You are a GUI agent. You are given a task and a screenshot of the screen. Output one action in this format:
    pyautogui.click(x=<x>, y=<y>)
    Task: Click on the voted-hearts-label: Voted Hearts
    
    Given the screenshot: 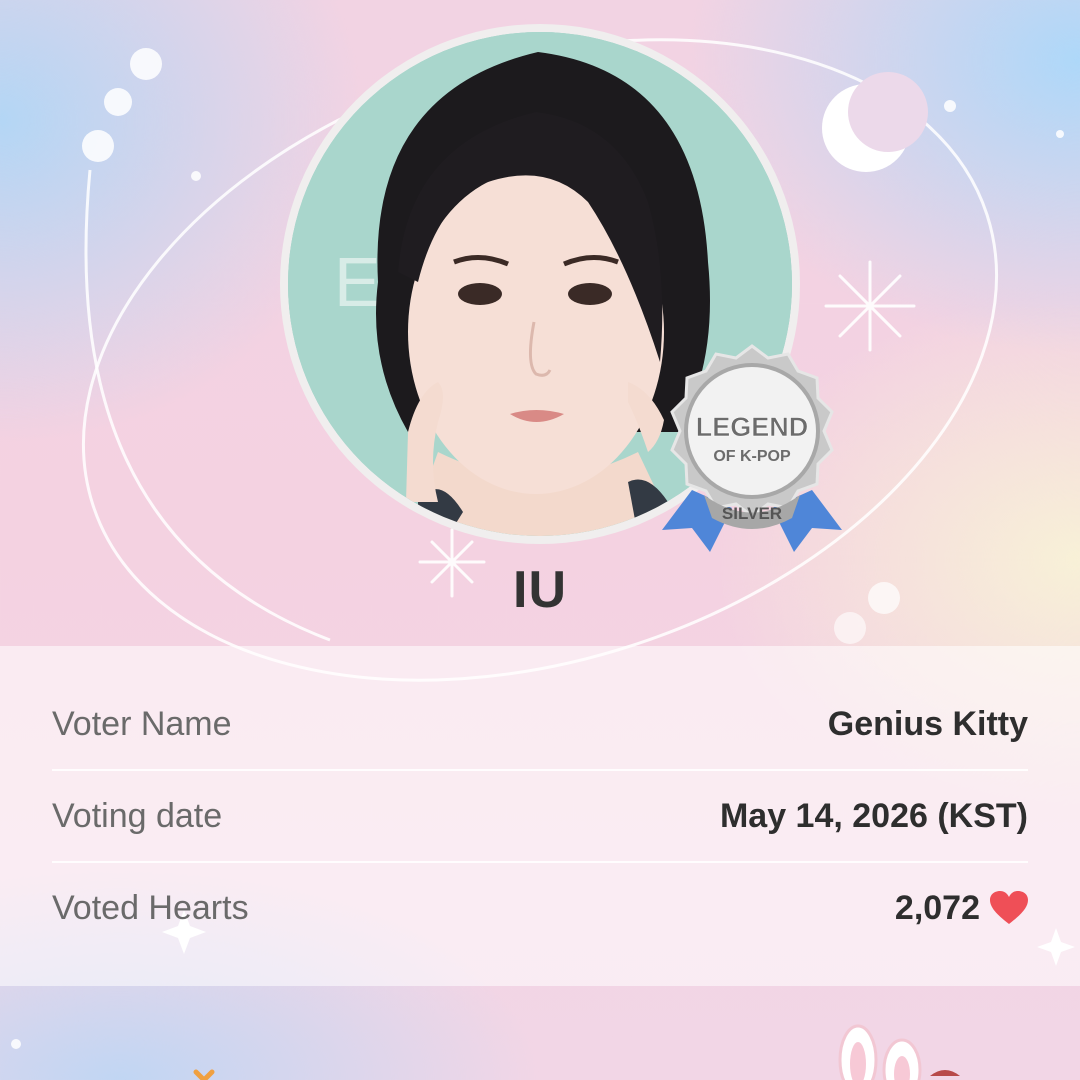 What is the action you would take?
    pyautogui.click(x=150, y=907)
    